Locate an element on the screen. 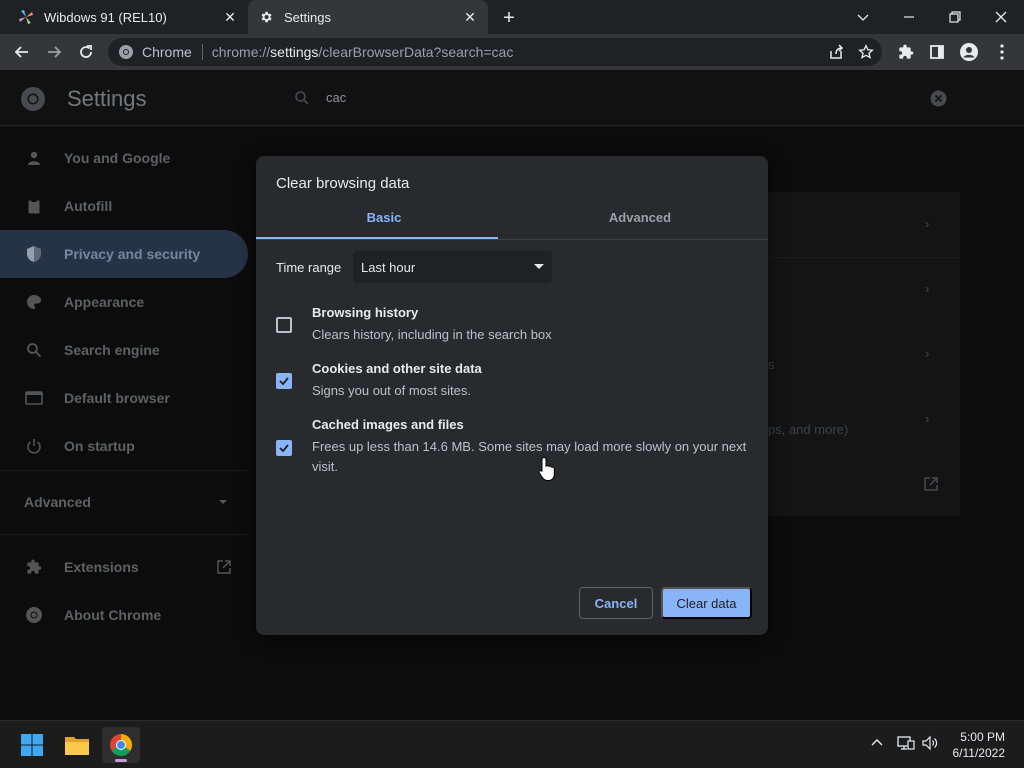 The image size is (1024, 768). profile-avatar is located at coordinates (969, 52).